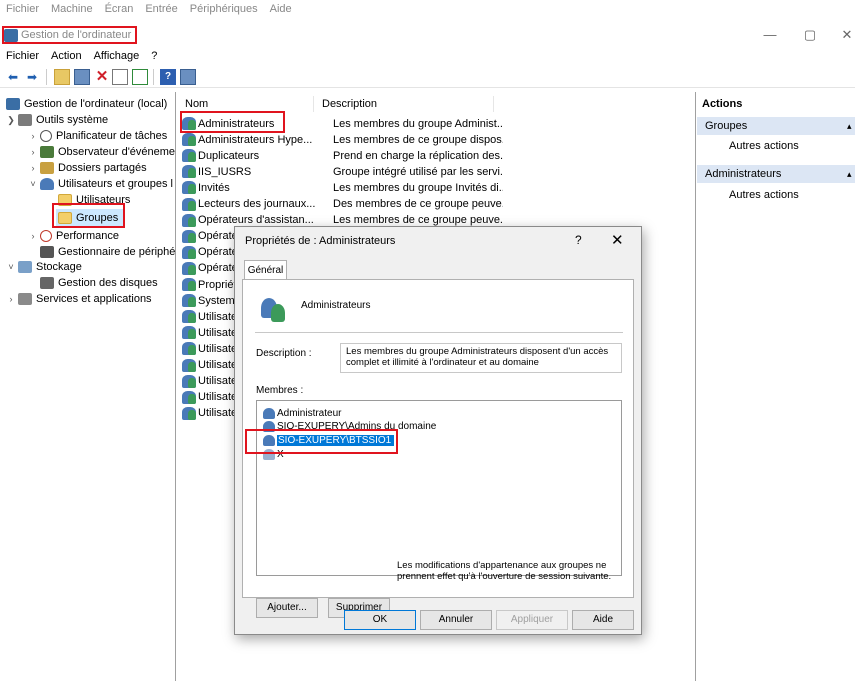  Describe the element at coordinates (764, 195) in the screenshot. I see `action-more-actions-2: Autres actions` at that location.